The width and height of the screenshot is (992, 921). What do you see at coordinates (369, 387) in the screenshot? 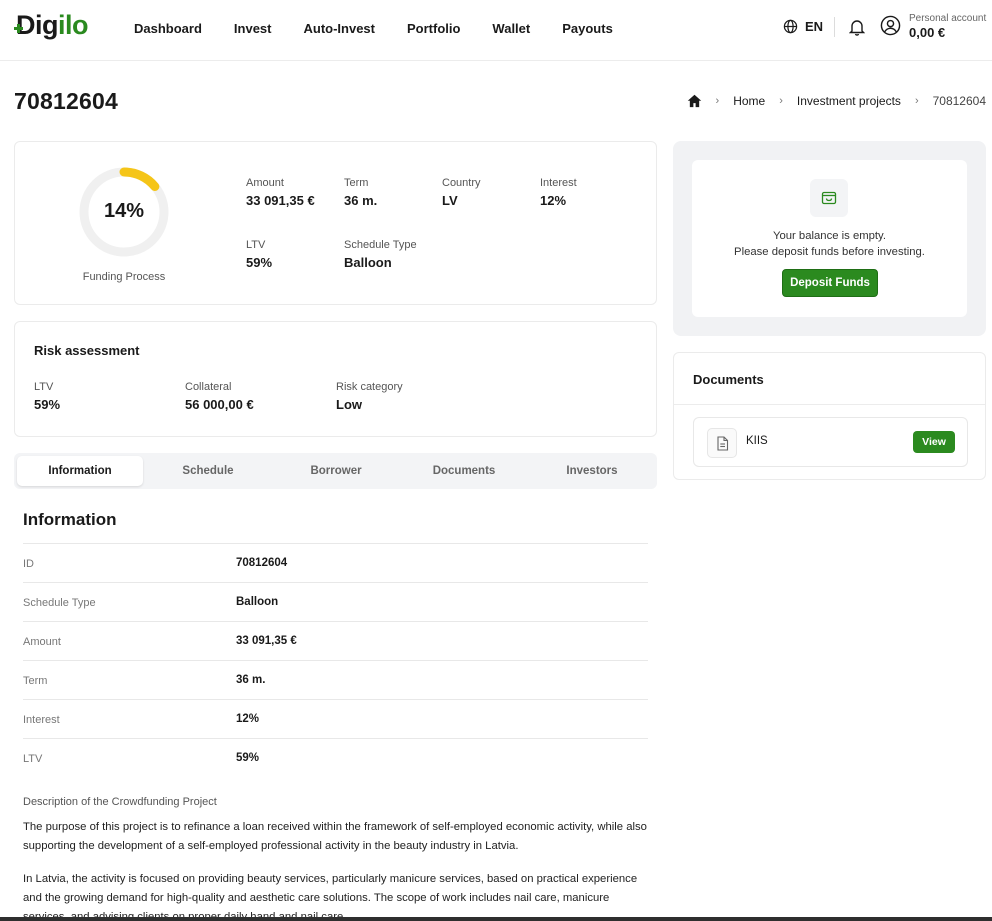
I see `risk-label: Risk category` at bounding box center [369, 387].